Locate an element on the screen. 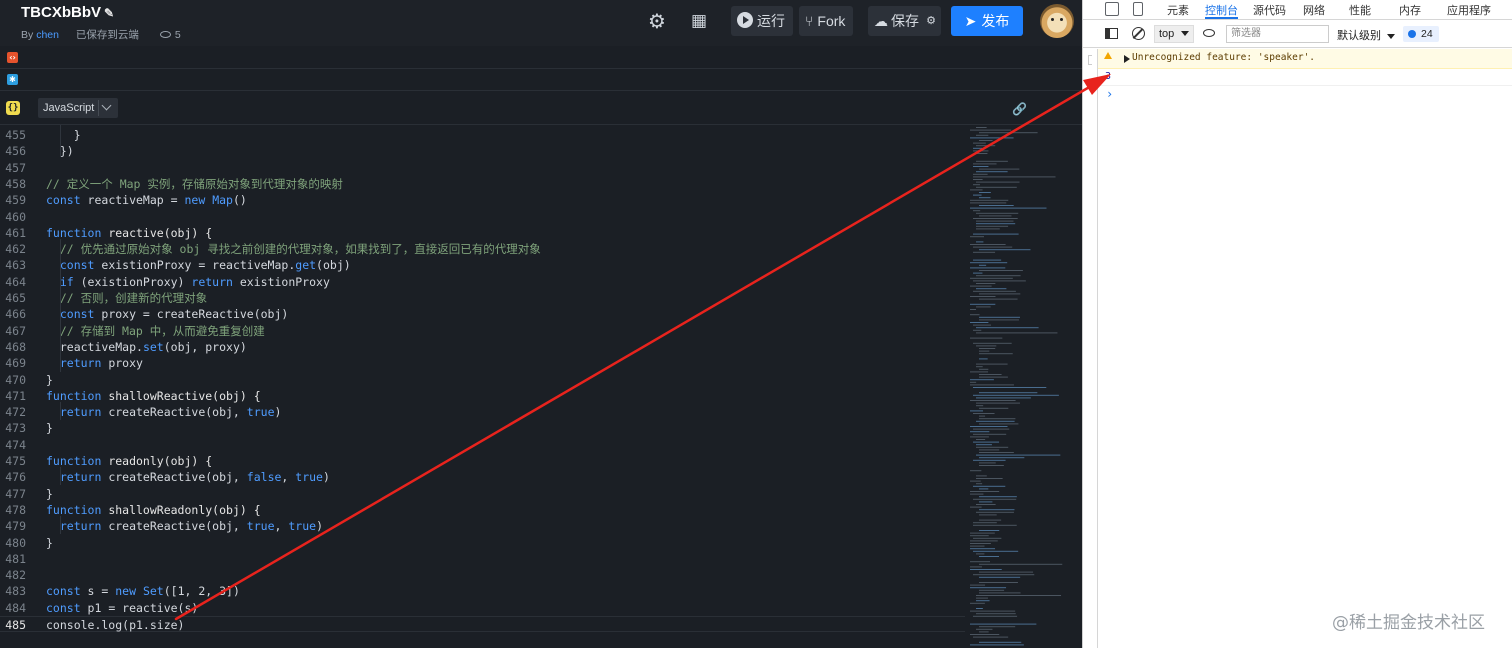 The height and width of the screenshot is (648, 1512). fork-button: ⑂ Fork is located at coordinates (826, 21).